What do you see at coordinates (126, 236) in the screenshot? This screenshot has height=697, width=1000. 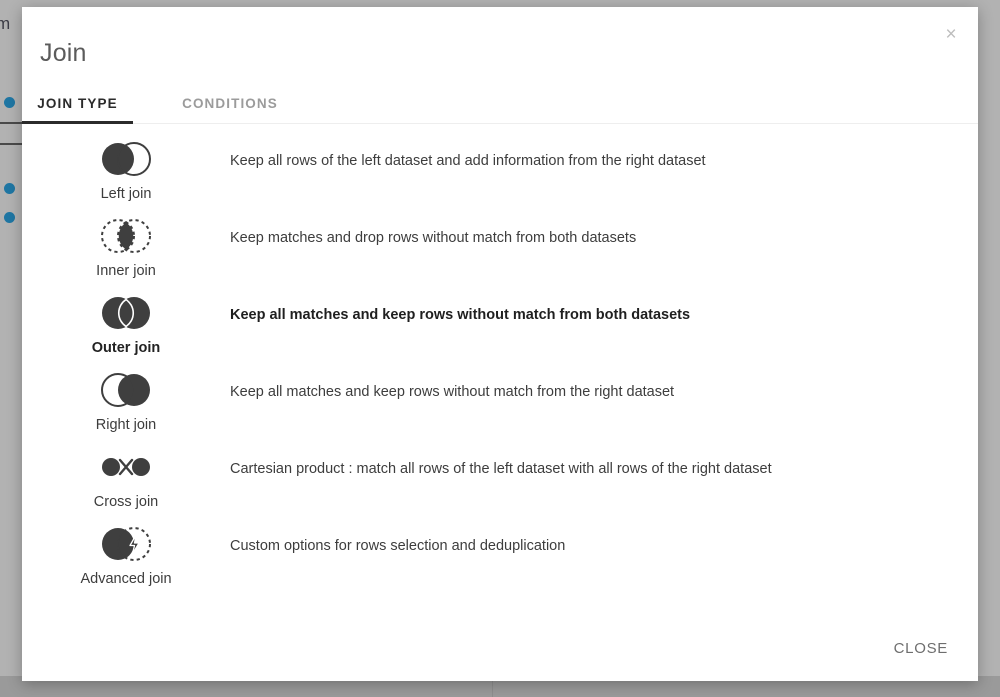 I see `venn-inner-join-icon` at bounding box center [126, 236].